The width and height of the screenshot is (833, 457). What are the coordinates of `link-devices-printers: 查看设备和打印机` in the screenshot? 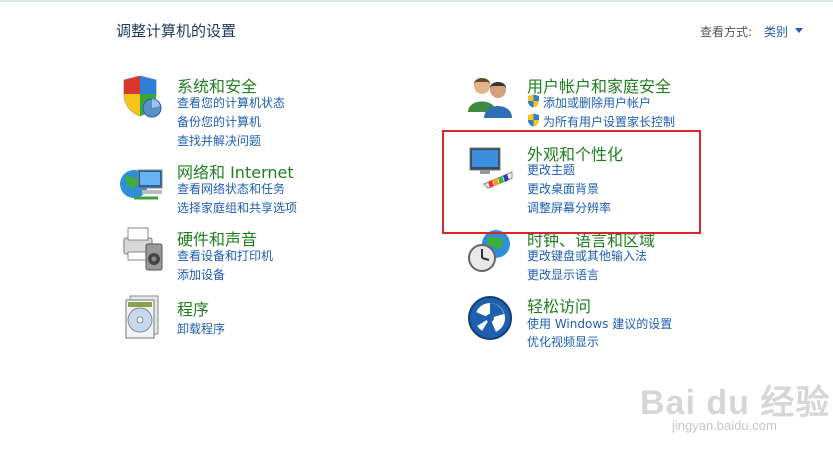 It's located at (225, 255).